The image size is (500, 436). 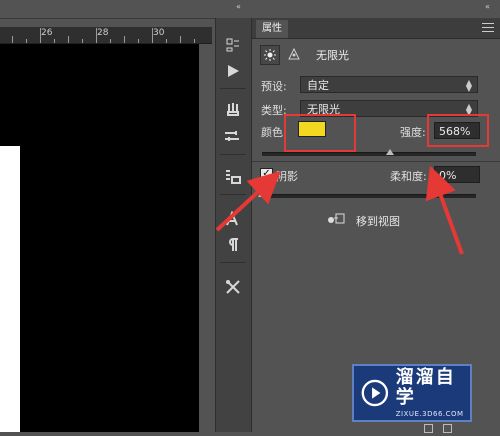 I want to click on watermark-play-icon, so click(x=375, y=393).